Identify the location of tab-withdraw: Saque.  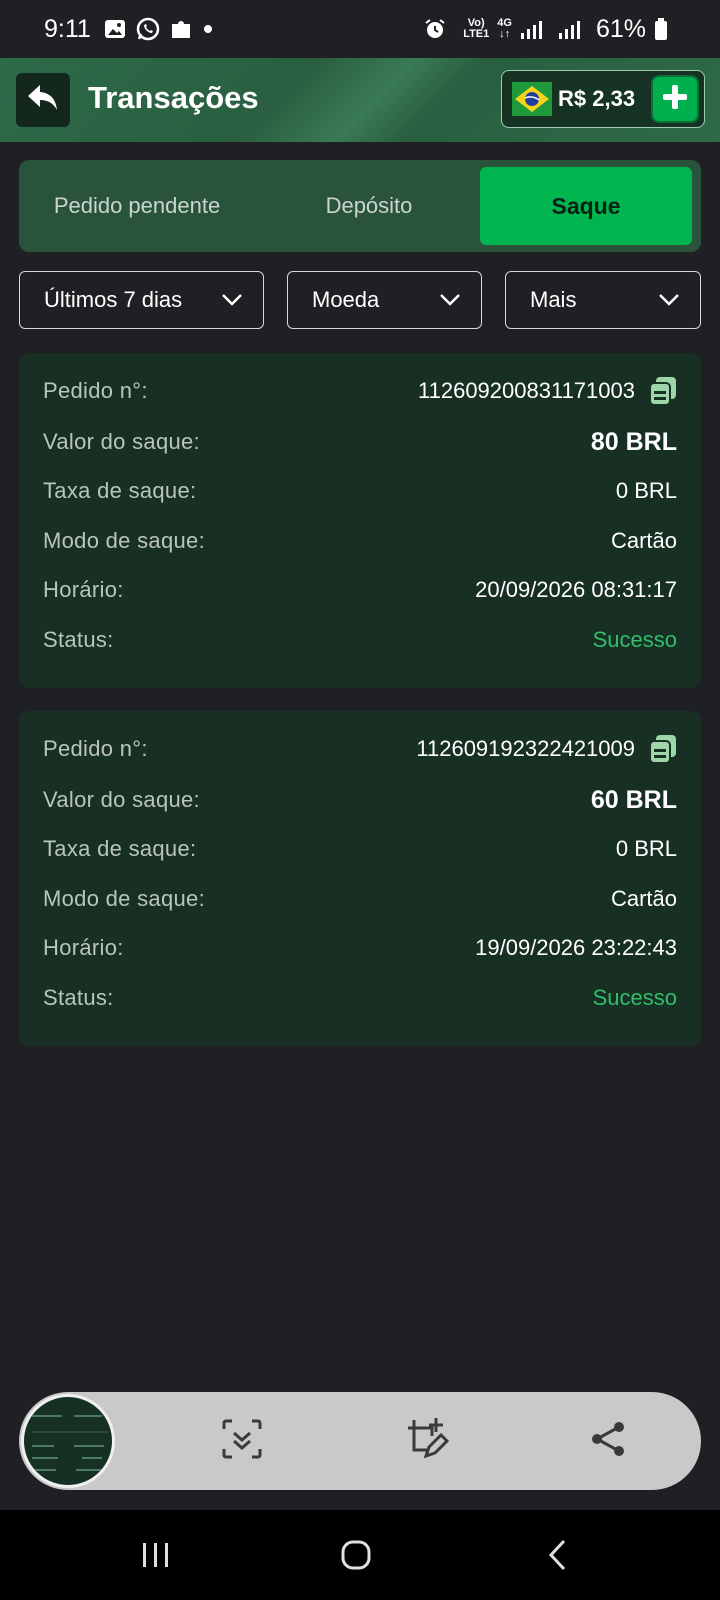
(586, 206).